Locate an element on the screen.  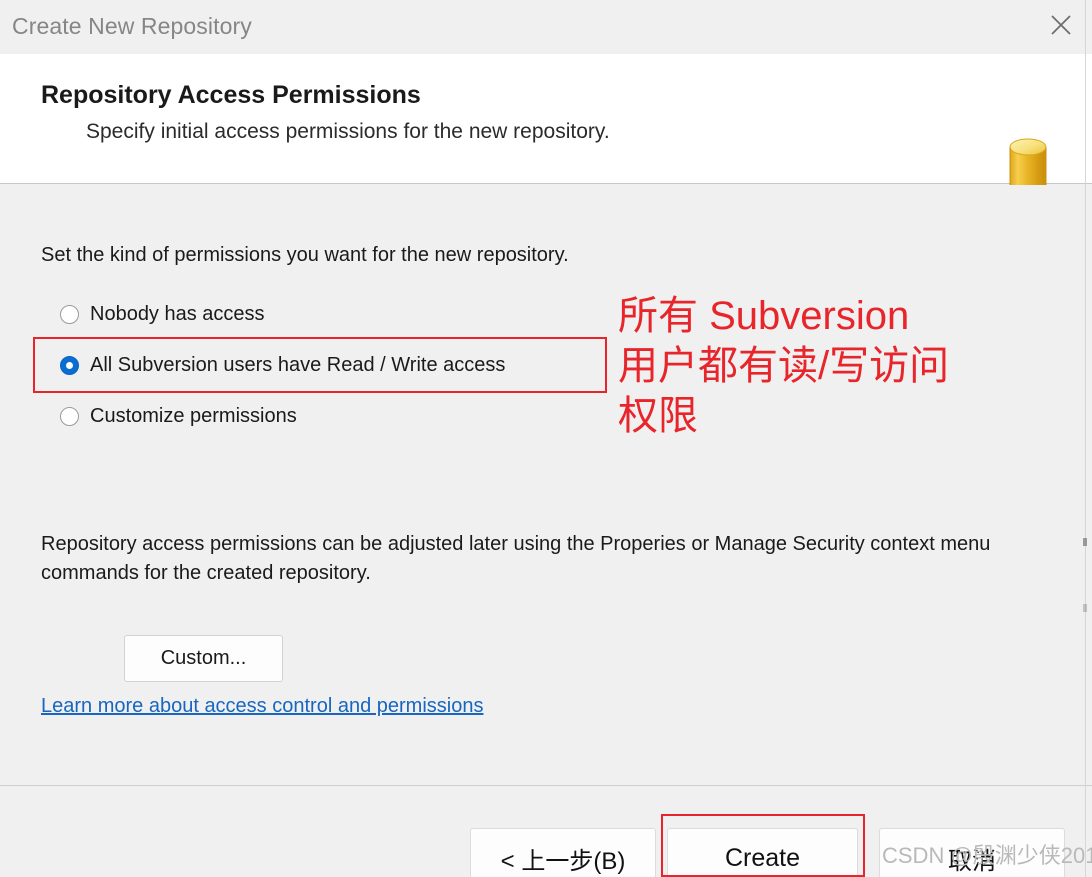
radio-option-nobody-has-access: Nobody has access is located at coordinates (162, 314).